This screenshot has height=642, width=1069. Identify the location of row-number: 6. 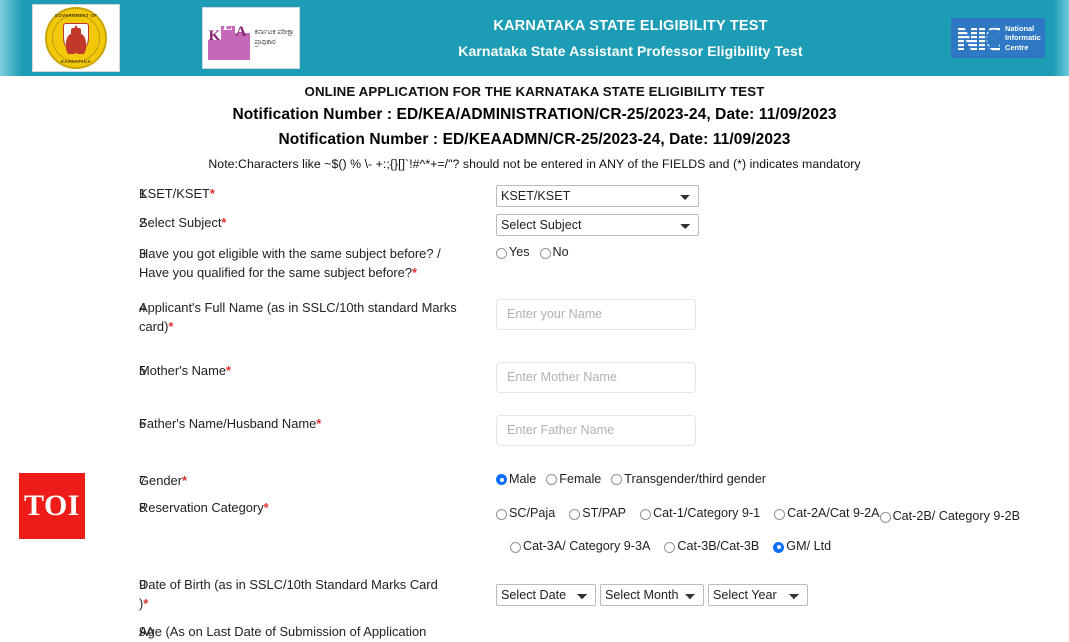
(143, 423).